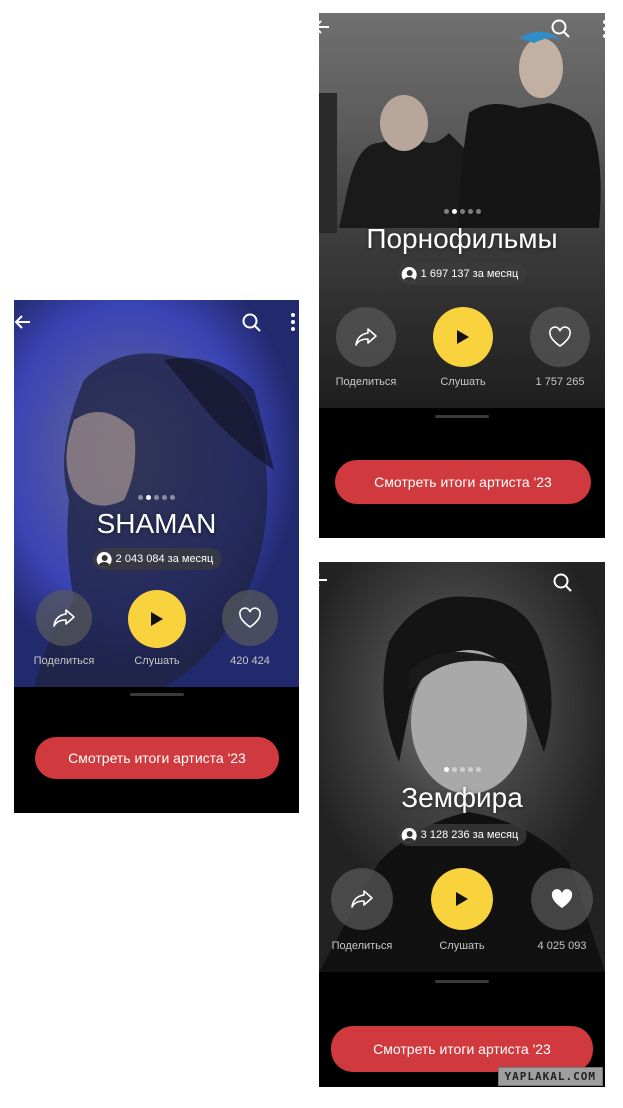 Image resolution: width=623 pixels, height=1108 pixels. Describe the element at coordinates (469, 274) in the screenshot. I see `monthly-listeners-count: 1 697 137 за месяц` at that location.